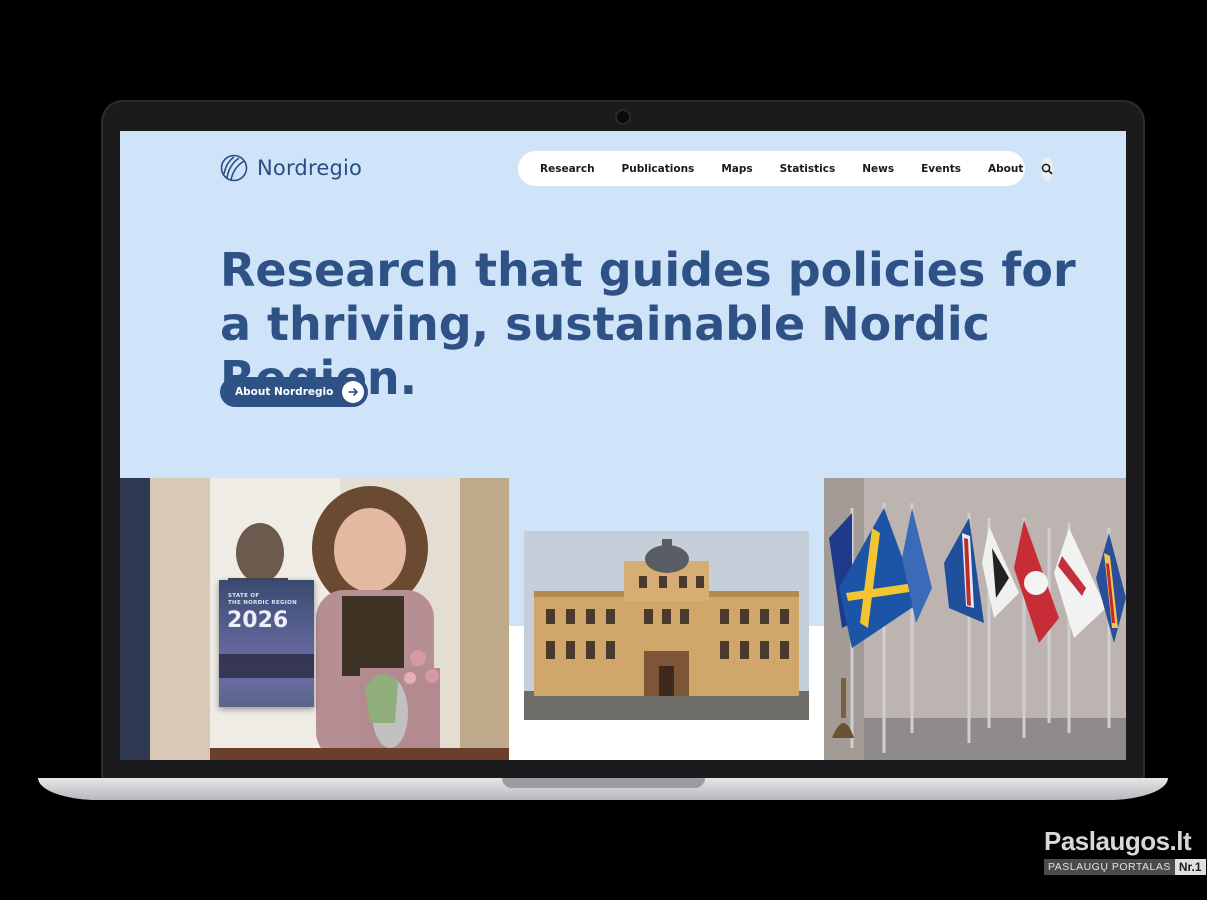  Describe the element at coordinates (808, 169) in the screenshot. I see `nav-item-statistics: Statistics` at that location.